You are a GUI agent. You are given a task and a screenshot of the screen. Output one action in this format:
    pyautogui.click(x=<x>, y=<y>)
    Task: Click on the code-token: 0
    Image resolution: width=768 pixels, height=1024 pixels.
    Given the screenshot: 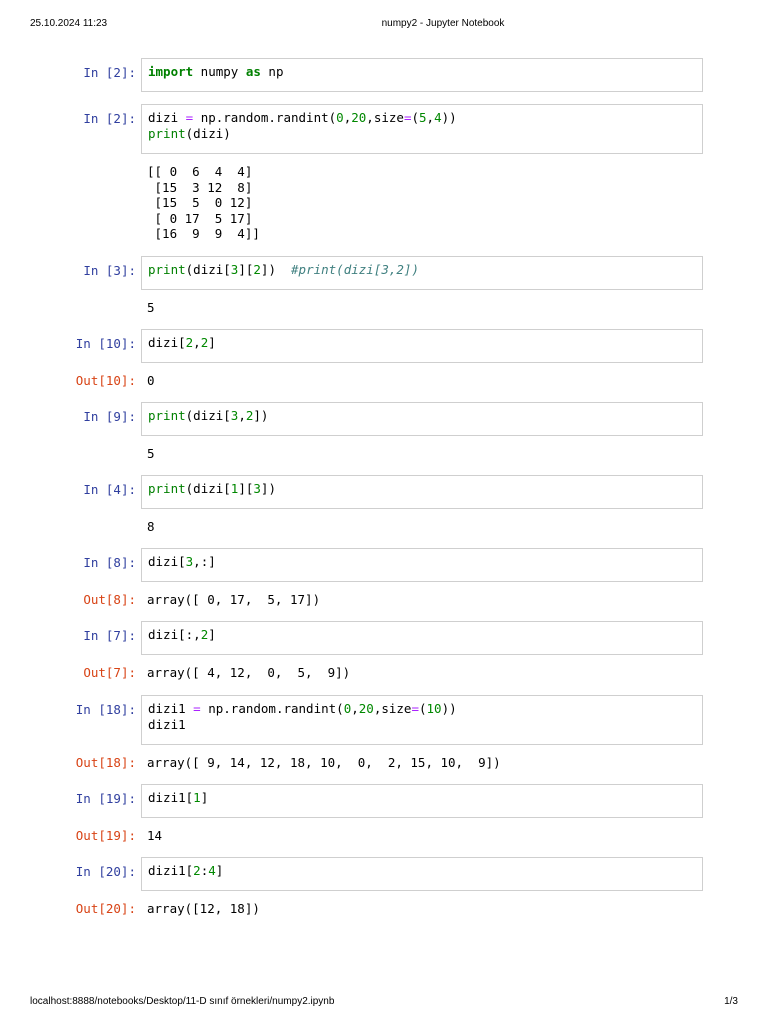 What is the action you would take?
    pyautogui.click(x=340, y=117)
    